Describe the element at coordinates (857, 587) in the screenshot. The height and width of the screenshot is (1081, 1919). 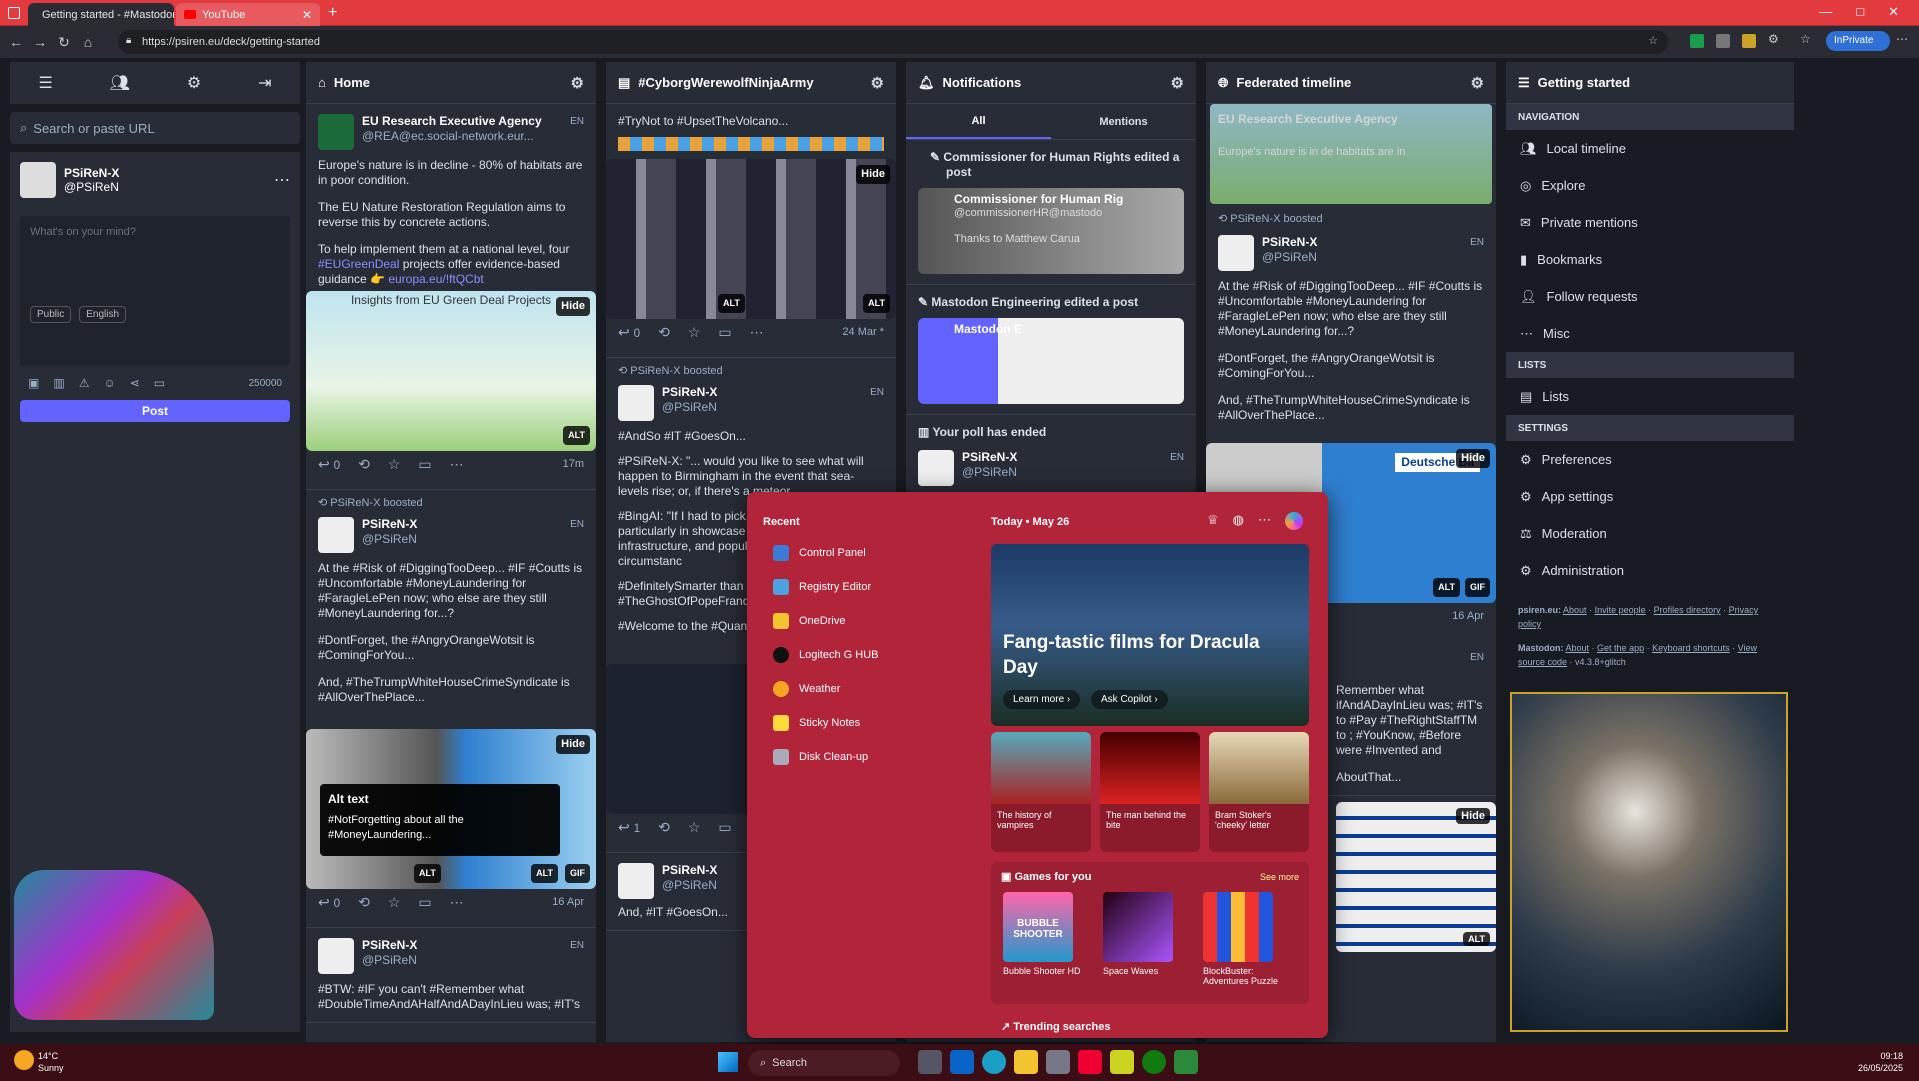
I see `recent-registry-editor: Registry Editor` at that location.